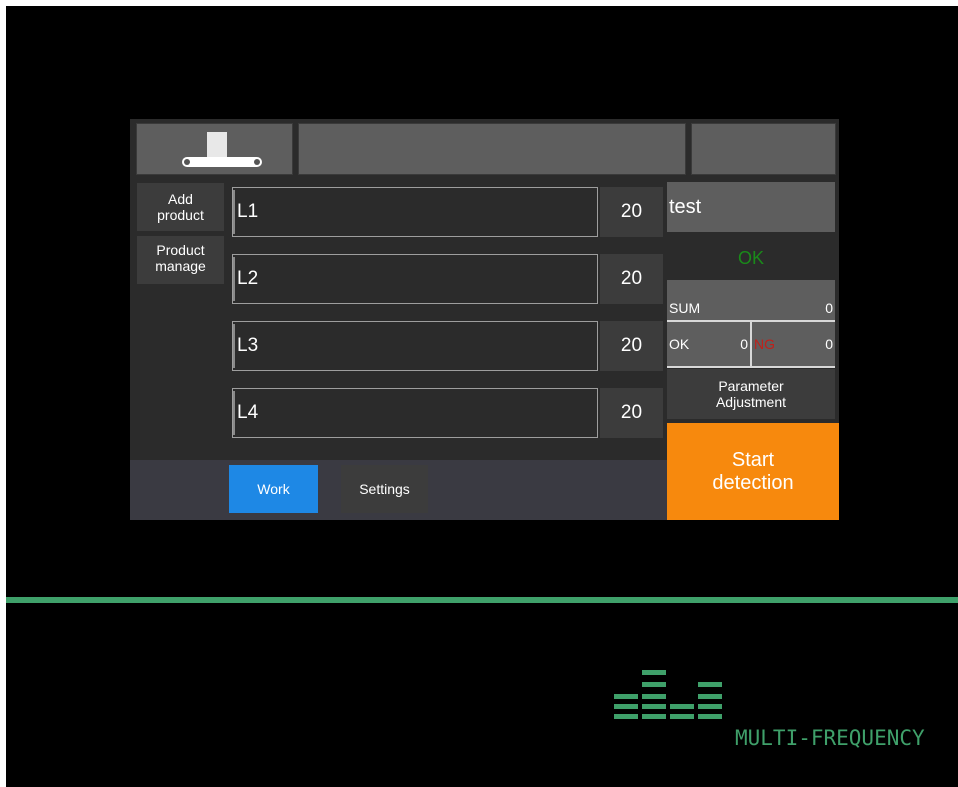 Image resolution: width=958 pixels, height=787 pixels. I want to click on ng-value: 0, so click(829, 344).